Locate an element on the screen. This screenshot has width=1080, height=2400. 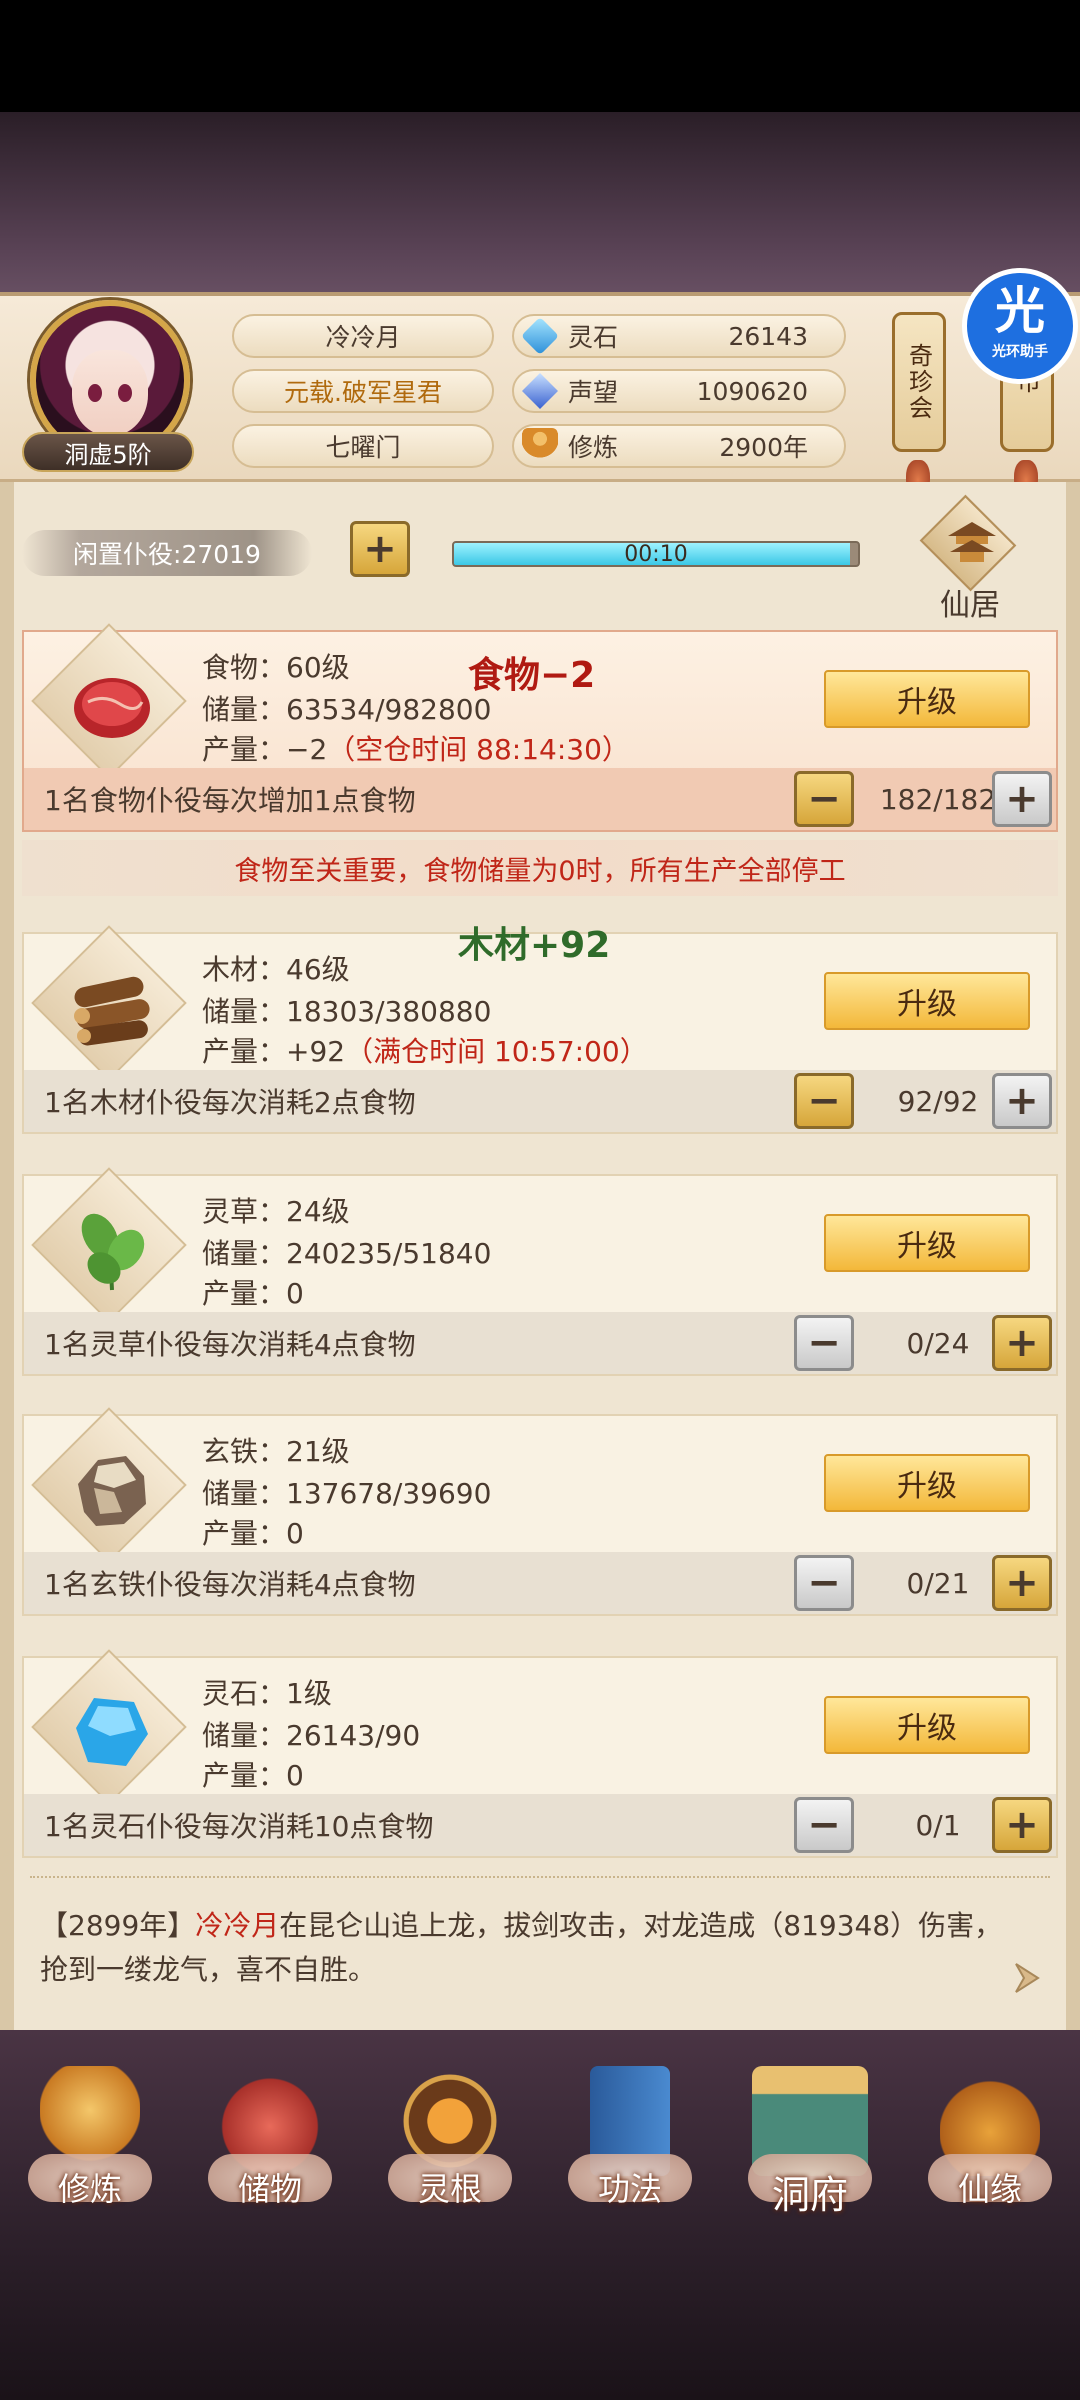
wood-change-popup: 木材+92 is located at coordinates (534, 945).